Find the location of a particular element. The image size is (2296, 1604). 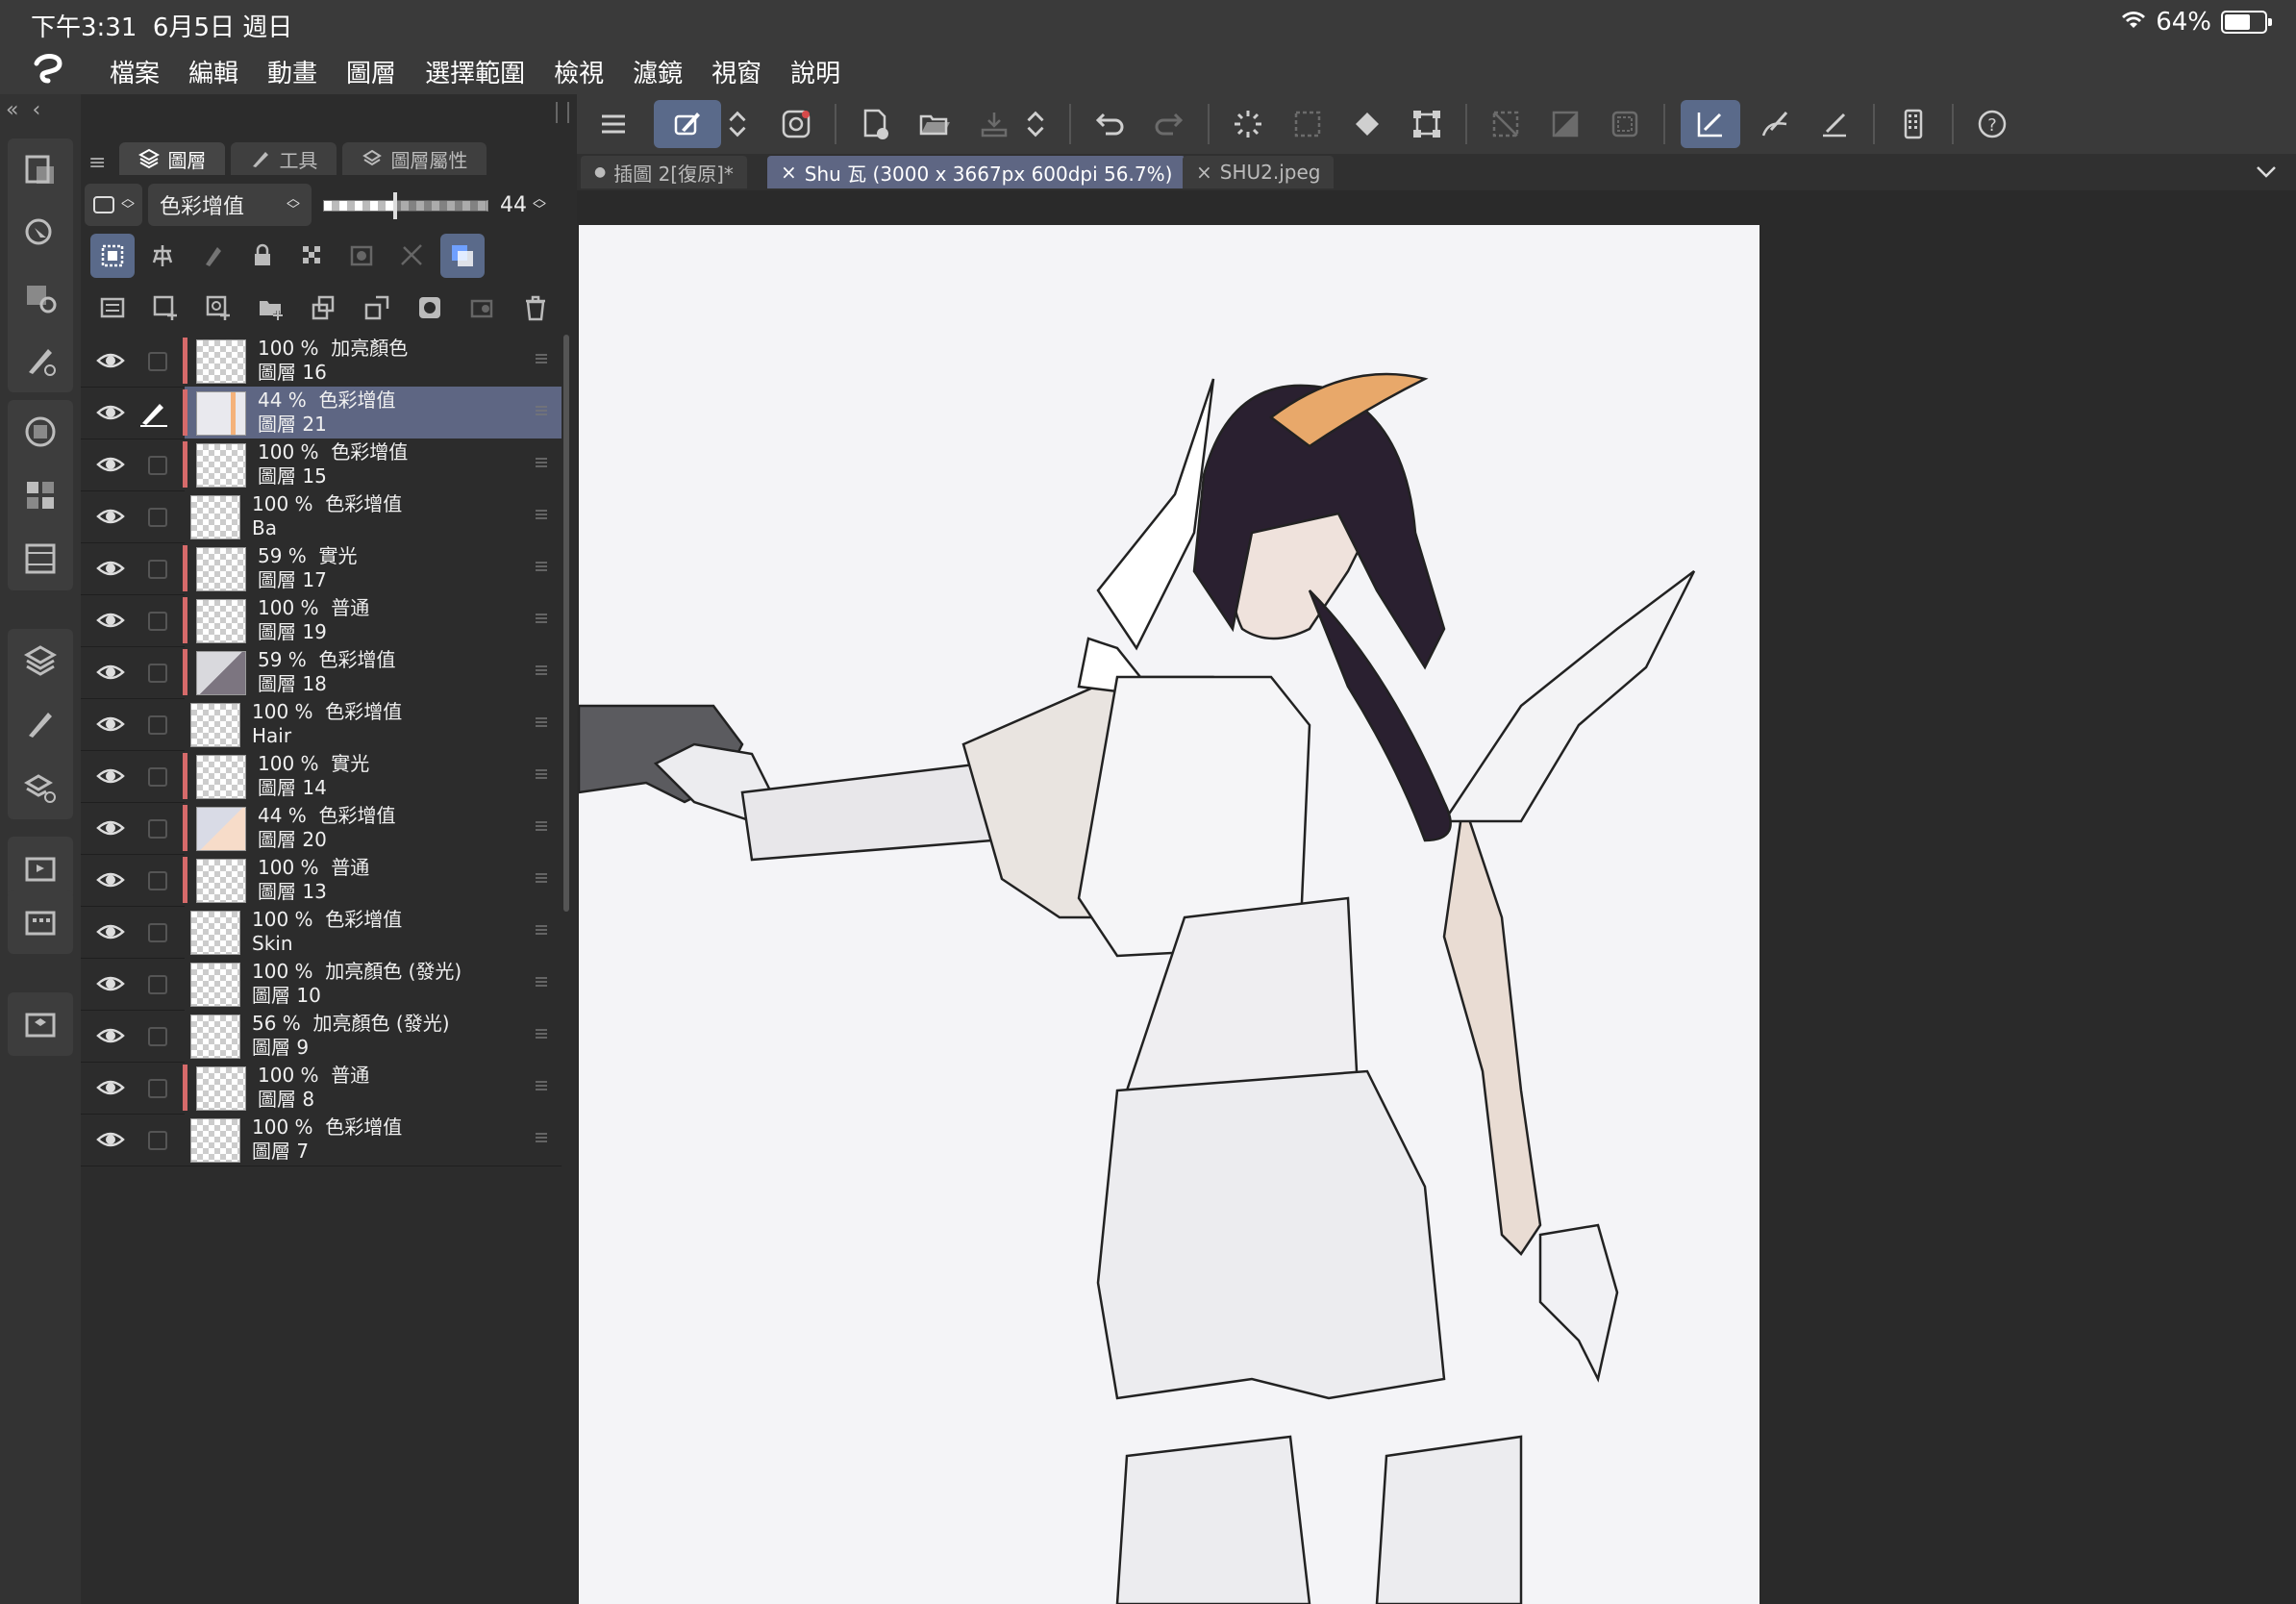

sub-view-icon is located at coordinates (40, 233).